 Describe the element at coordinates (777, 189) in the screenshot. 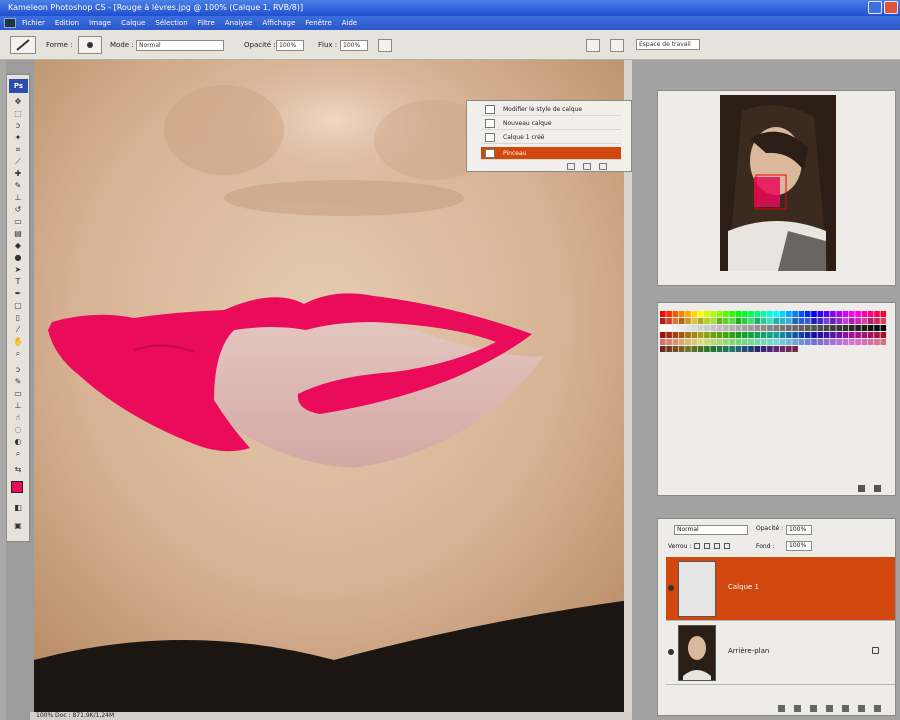

I see `navigator-thumbnail` at that location.